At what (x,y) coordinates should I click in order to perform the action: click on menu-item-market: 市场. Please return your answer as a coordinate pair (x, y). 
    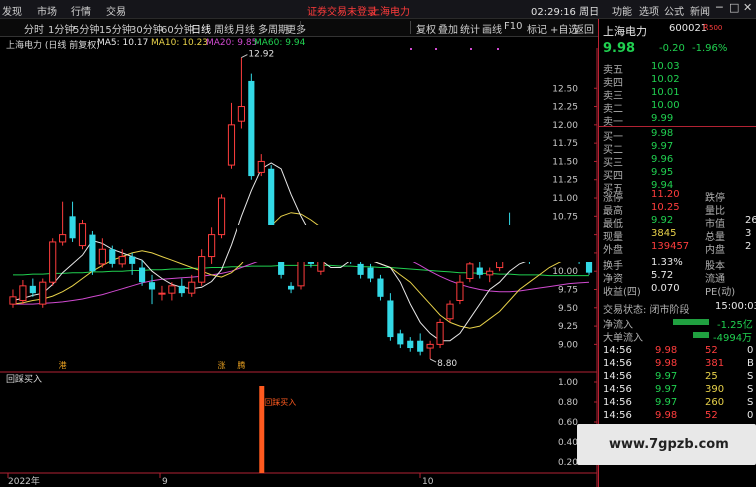
    Looking at the image, I should click on (47, 10).